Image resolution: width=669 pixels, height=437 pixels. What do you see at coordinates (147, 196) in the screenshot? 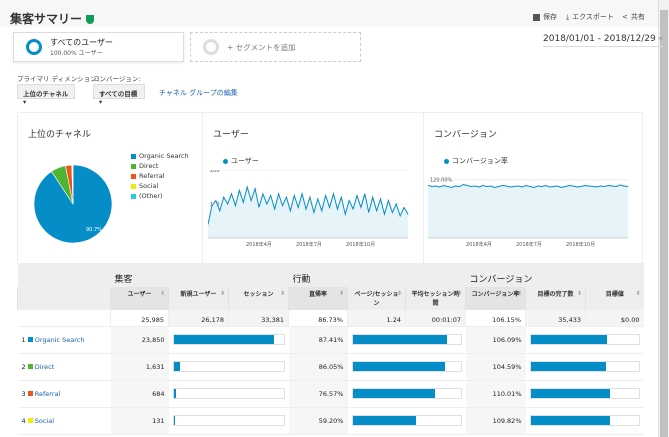
I see `pie-legend-item: (Other)` at bounding box center [147, 196].